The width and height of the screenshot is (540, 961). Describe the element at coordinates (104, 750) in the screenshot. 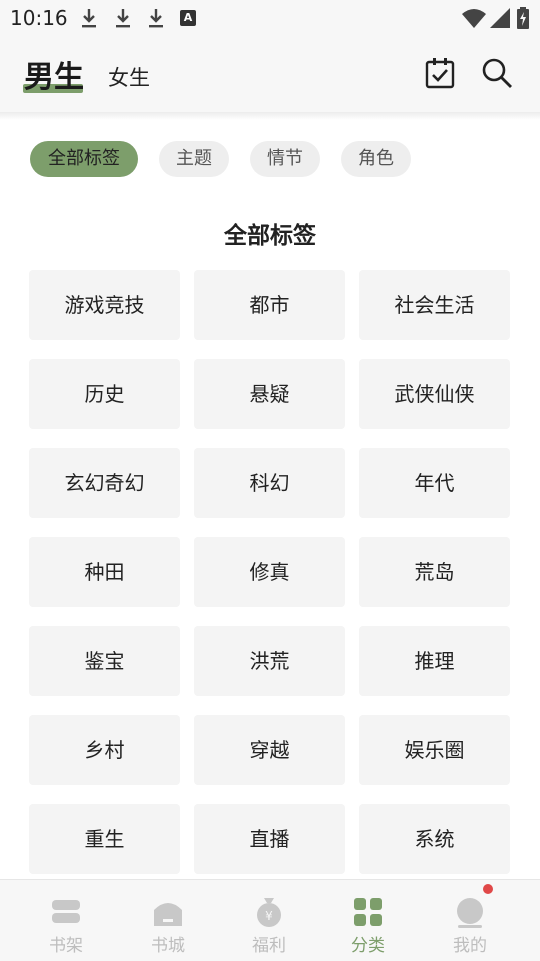

I see `tag-item: 乡村` at that location.